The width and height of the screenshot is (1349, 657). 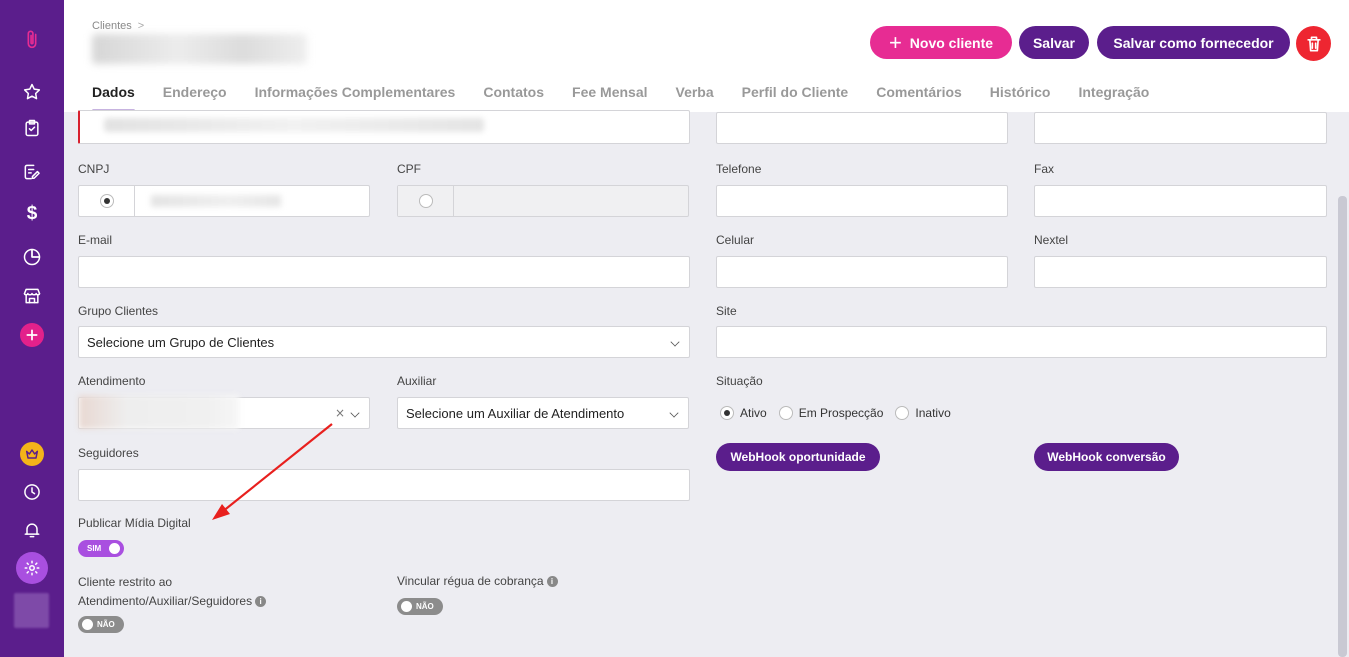 I want to click on webhook-oportunidade-button: WebHook oportunidade, so click(x=798, y=457).